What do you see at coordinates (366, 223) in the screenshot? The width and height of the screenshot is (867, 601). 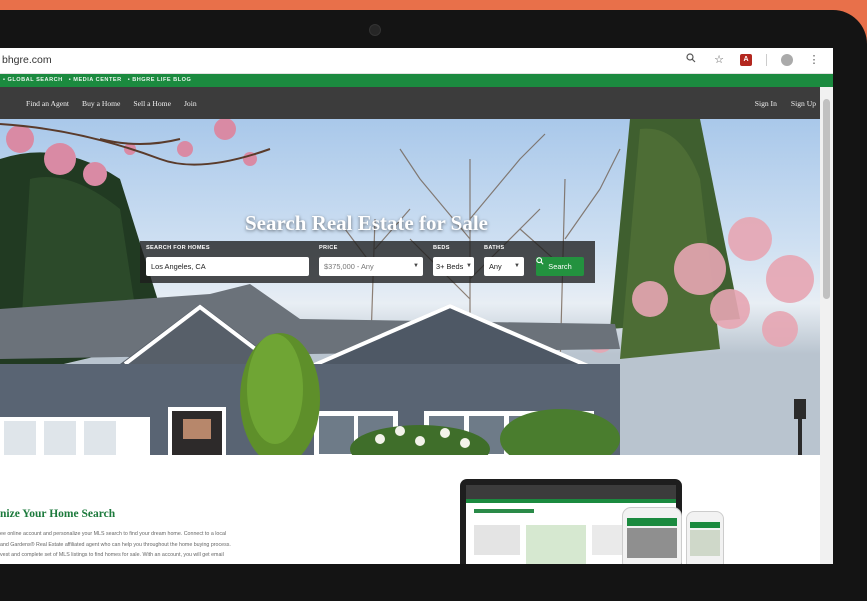 I see `hero-title: Search Real Estate for Sale` at bounding box center [366, 223].